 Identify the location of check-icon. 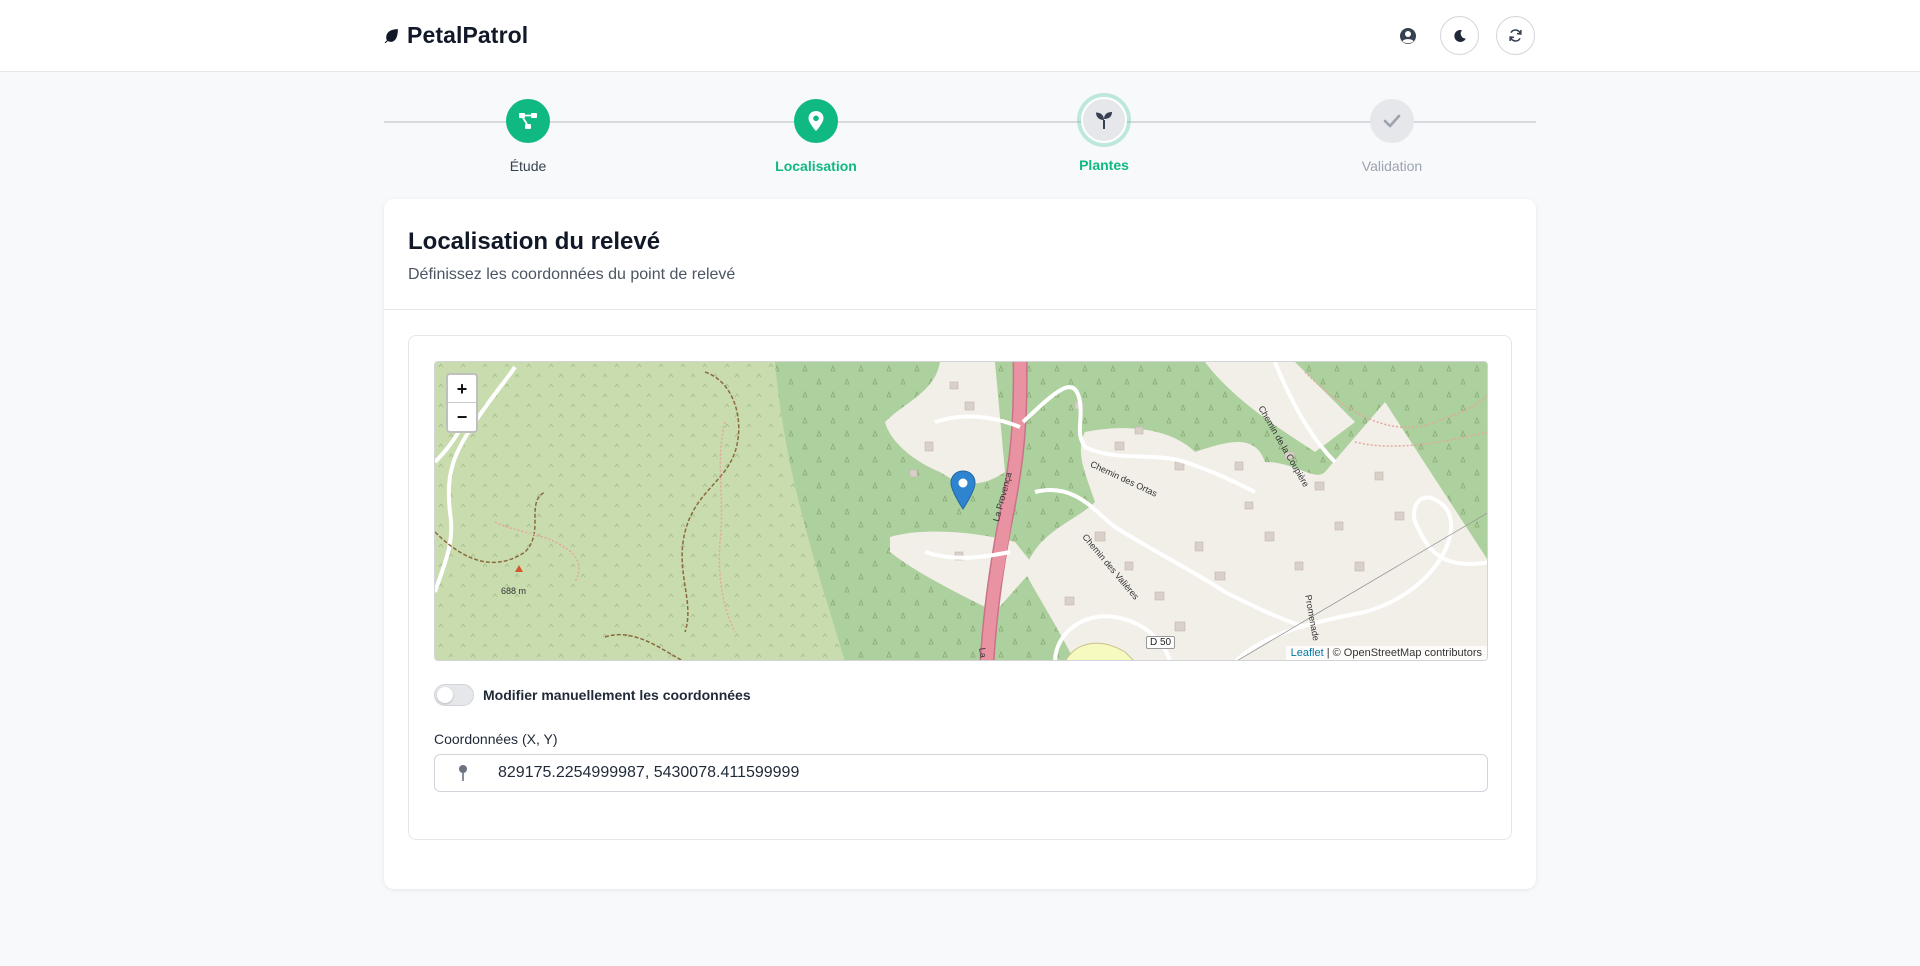
(1392, 121).